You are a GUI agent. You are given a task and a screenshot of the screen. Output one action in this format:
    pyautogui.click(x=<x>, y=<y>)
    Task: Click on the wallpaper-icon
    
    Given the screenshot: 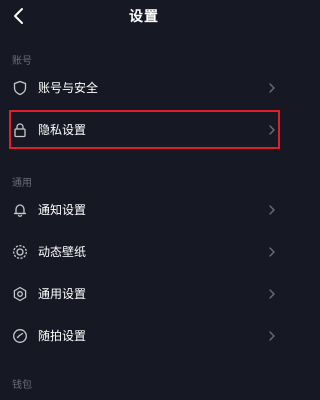 What is the action you would take?
    pyautogui.click(x=20, y=252)
    